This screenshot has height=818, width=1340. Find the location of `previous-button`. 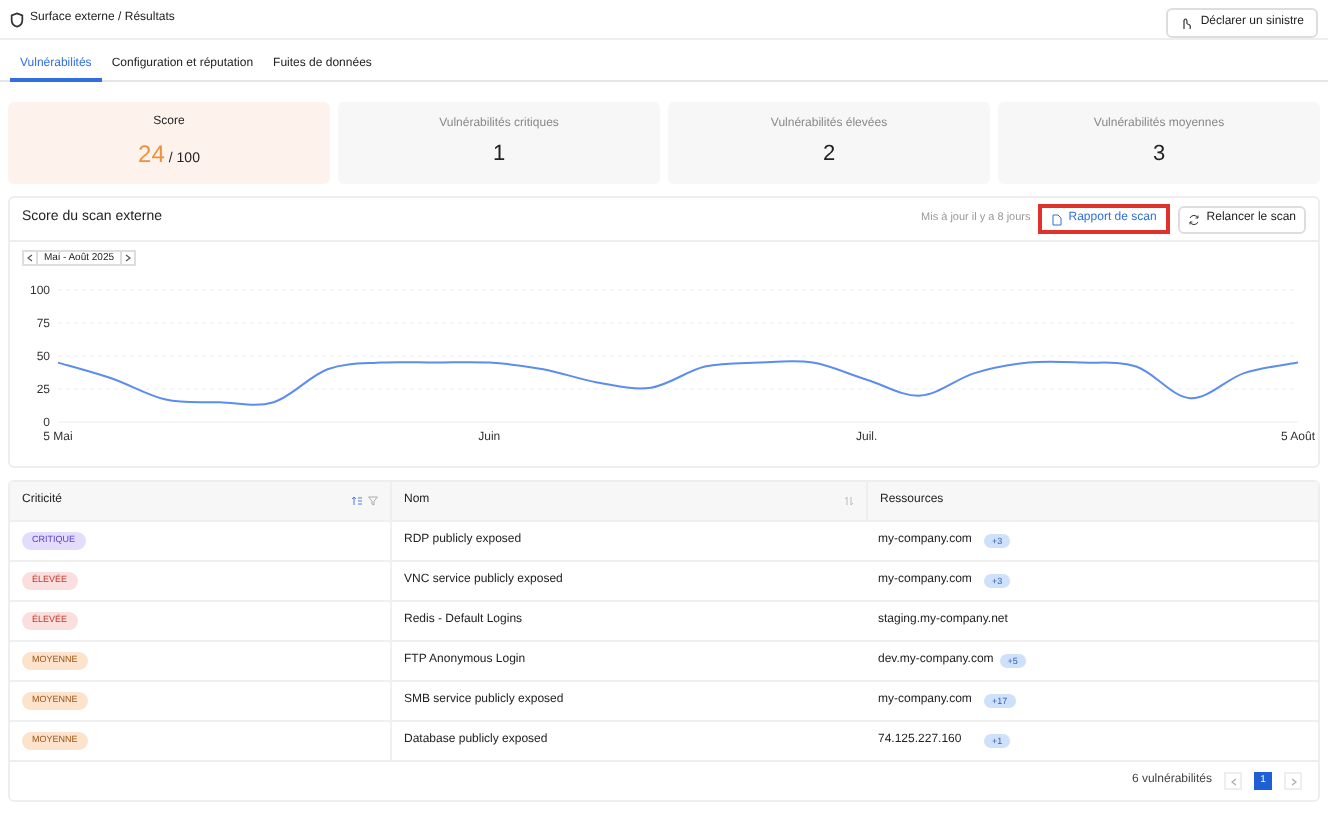

previous-button is located at coordinates (30, 258).